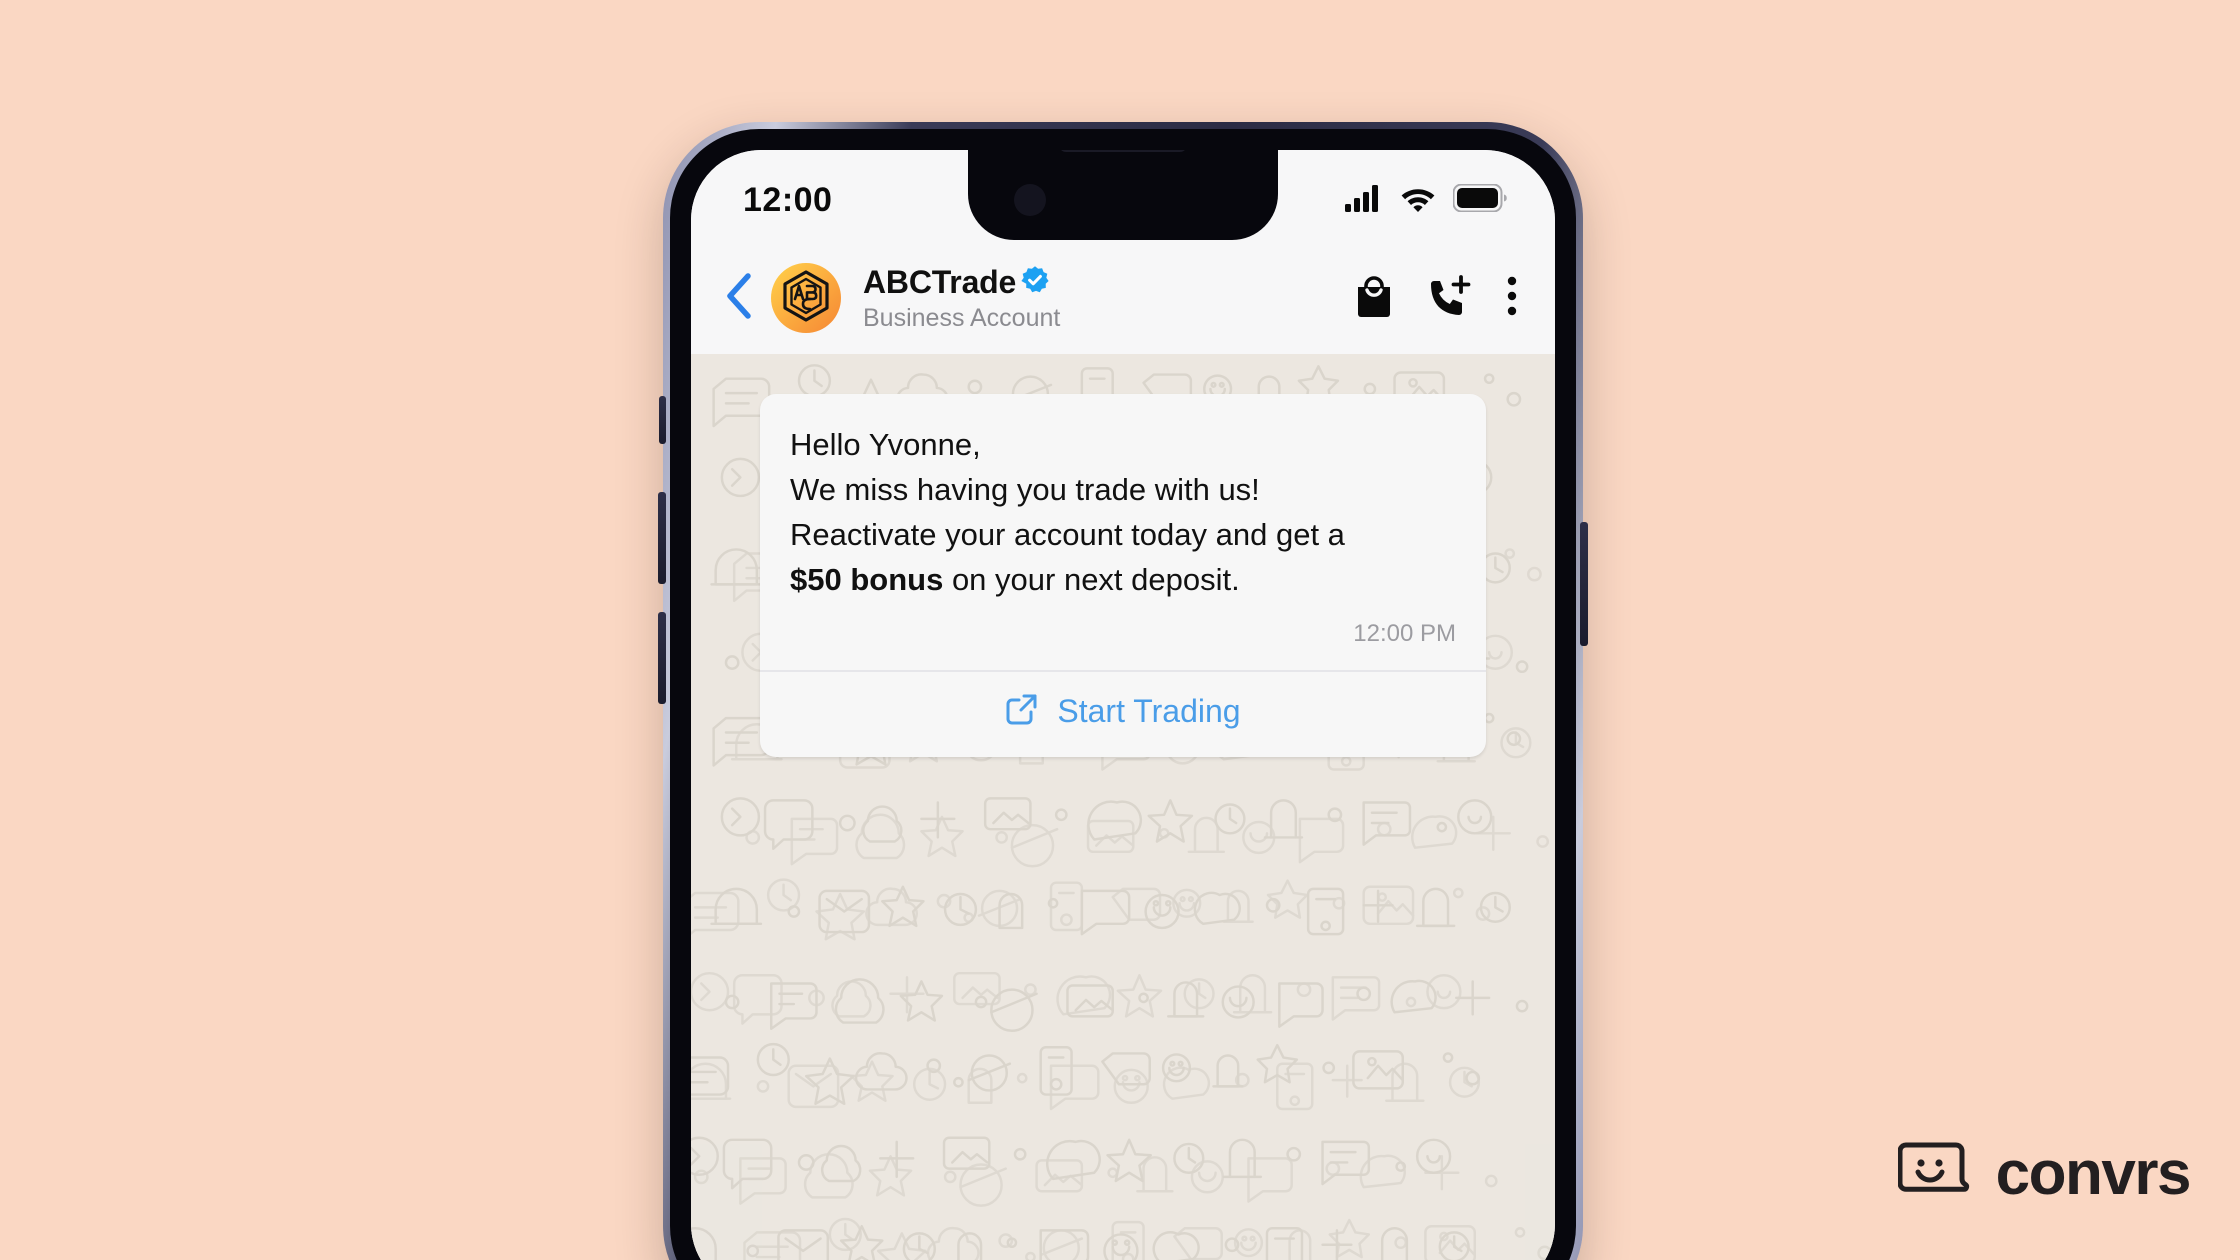  I want to click on cta-label: Start Trading, so click(1149, 711).